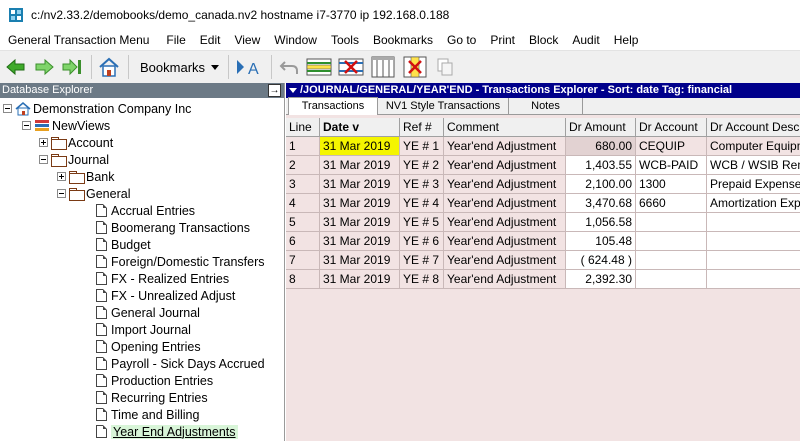 The image size is (800, 441). Describe the element at coordinates (249, 67) in the screenshot. I see `pointer-a-icon: A` at that location.